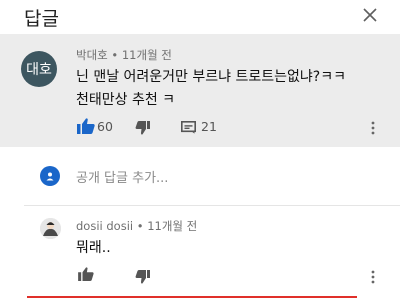 The height and width of the screenshot is (300, 400). What do you see at coordinates (192, 297) in the screenshot?
I see `red-underline` at bounding box center [192, 297].